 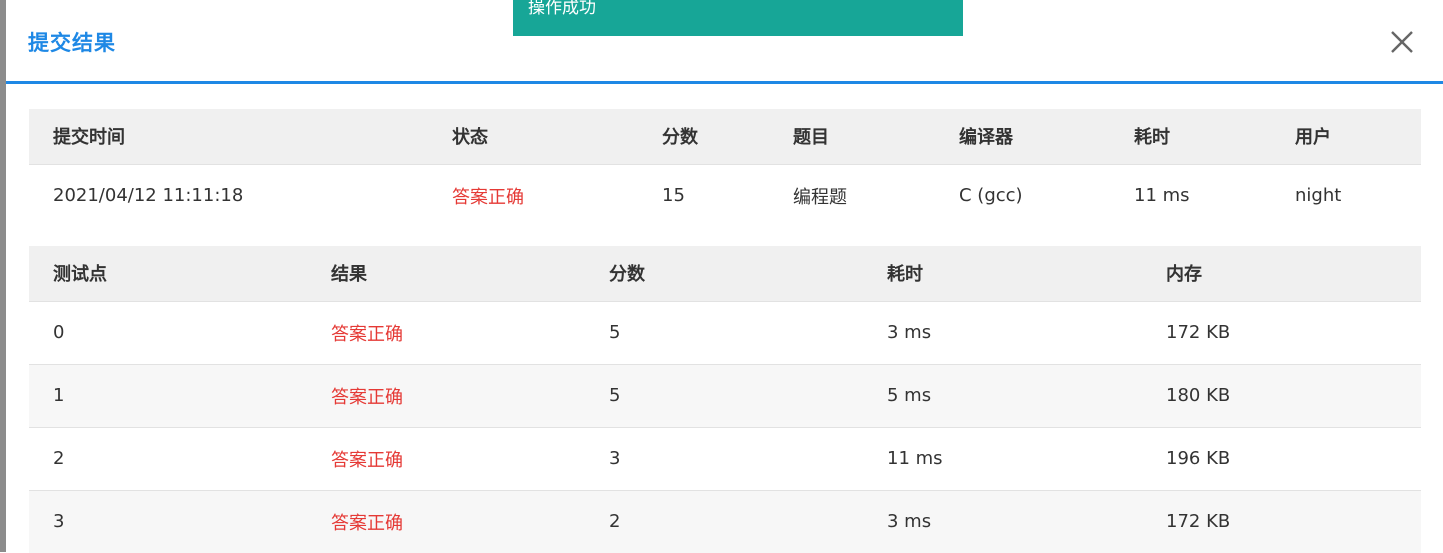 I want to click on modal-title: 提交结果, so click(x=72, y=43).